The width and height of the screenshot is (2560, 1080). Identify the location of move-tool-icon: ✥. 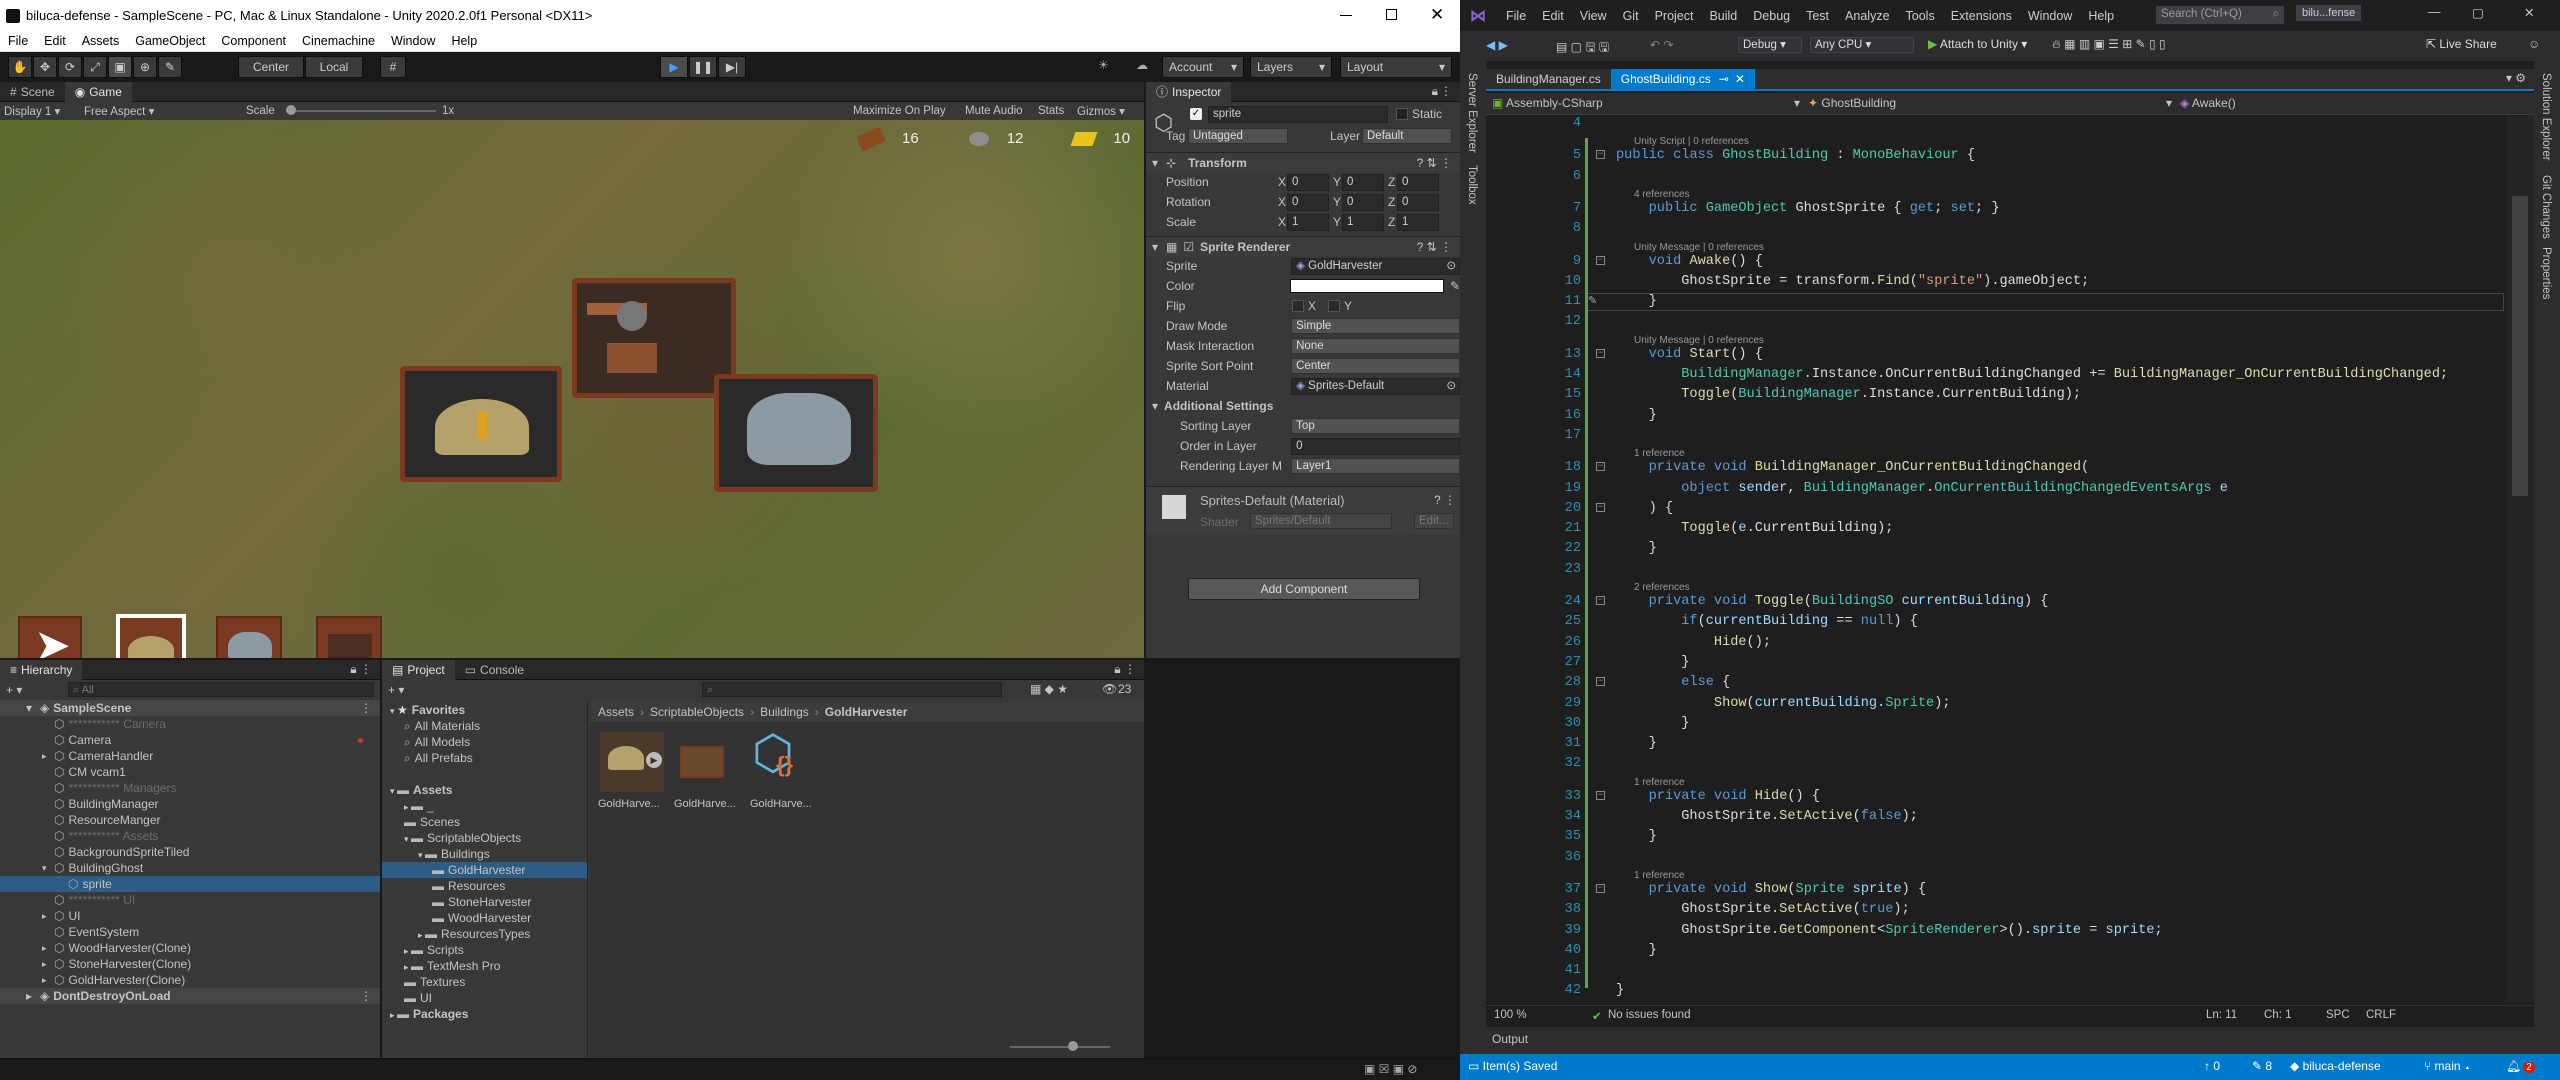
(45, 67).